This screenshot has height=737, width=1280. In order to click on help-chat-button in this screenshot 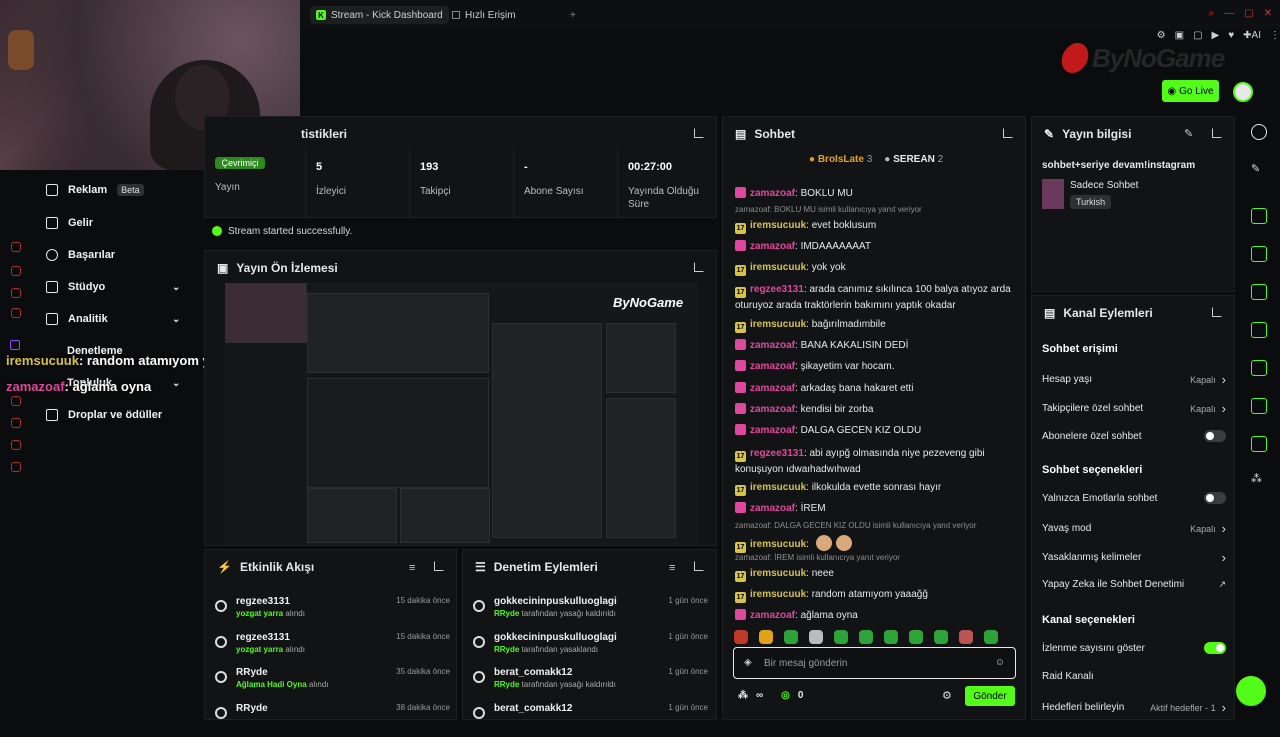, I will do `click(1251, 691)`.